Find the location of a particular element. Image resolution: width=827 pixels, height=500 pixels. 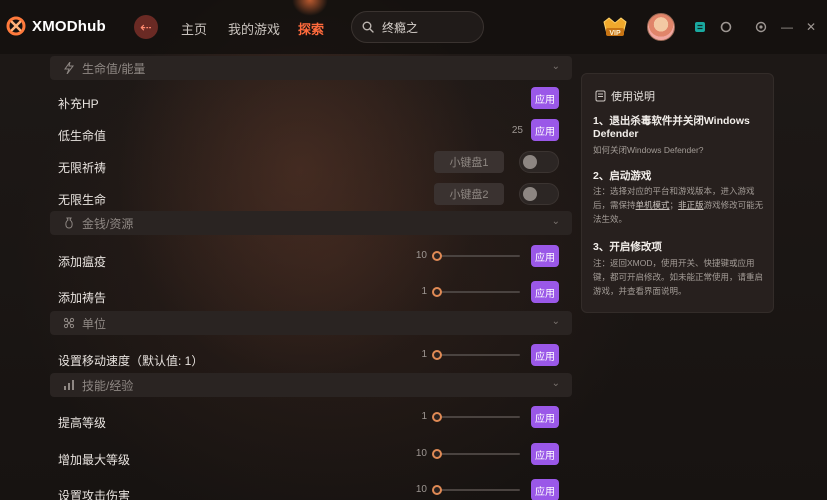

section-title: 技能/经验 is located at coordinates (108, 385).